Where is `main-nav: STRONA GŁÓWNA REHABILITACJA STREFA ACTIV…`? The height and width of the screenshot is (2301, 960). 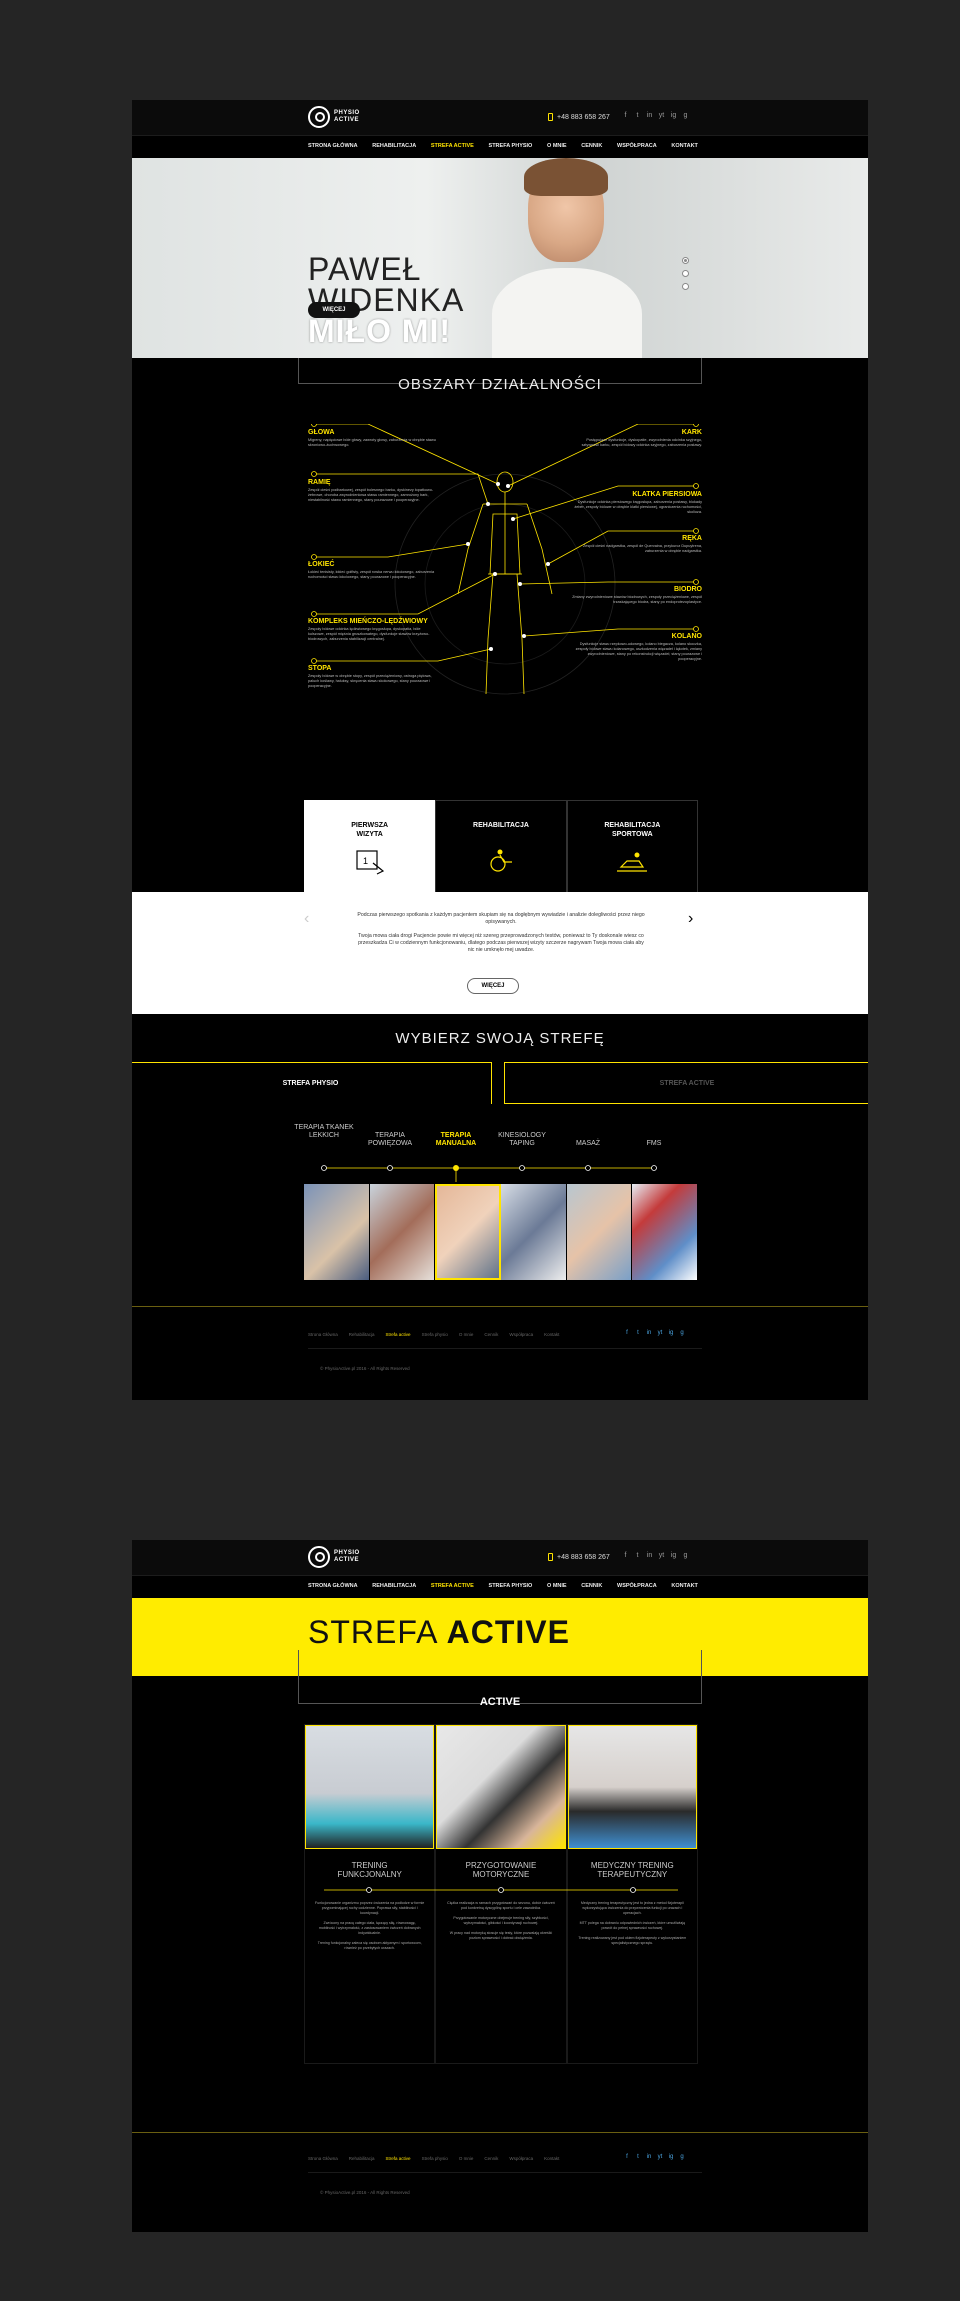 main-nav: STRONA GŁÓWNA REHABILITACJA STREFA ACTIV… is located at coordinates (500, 147).